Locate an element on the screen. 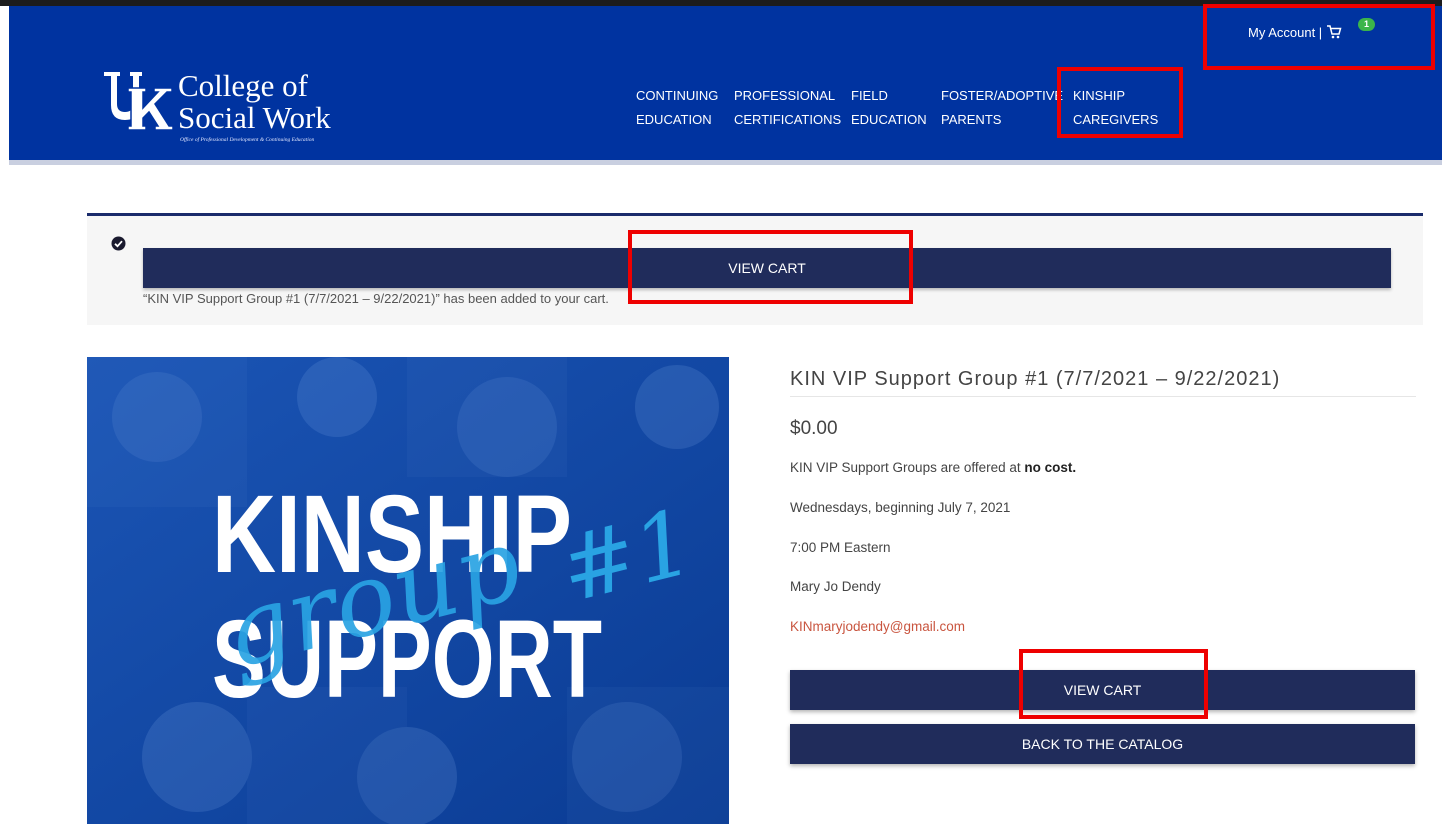 This screenshot has height=824, width=1442. header-divider is located at coordinates (725, 162).